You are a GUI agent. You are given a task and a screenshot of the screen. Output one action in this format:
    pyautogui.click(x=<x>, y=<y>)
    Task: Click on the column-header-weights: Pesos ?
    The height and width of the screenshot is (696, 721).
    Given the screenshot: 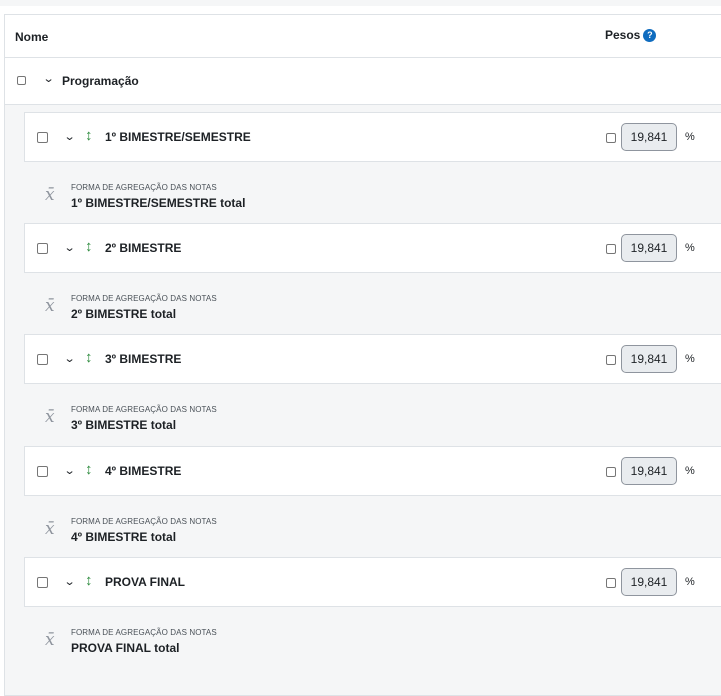 What is the action you would take?
    pyautogui.click(x=631, y=35)
    